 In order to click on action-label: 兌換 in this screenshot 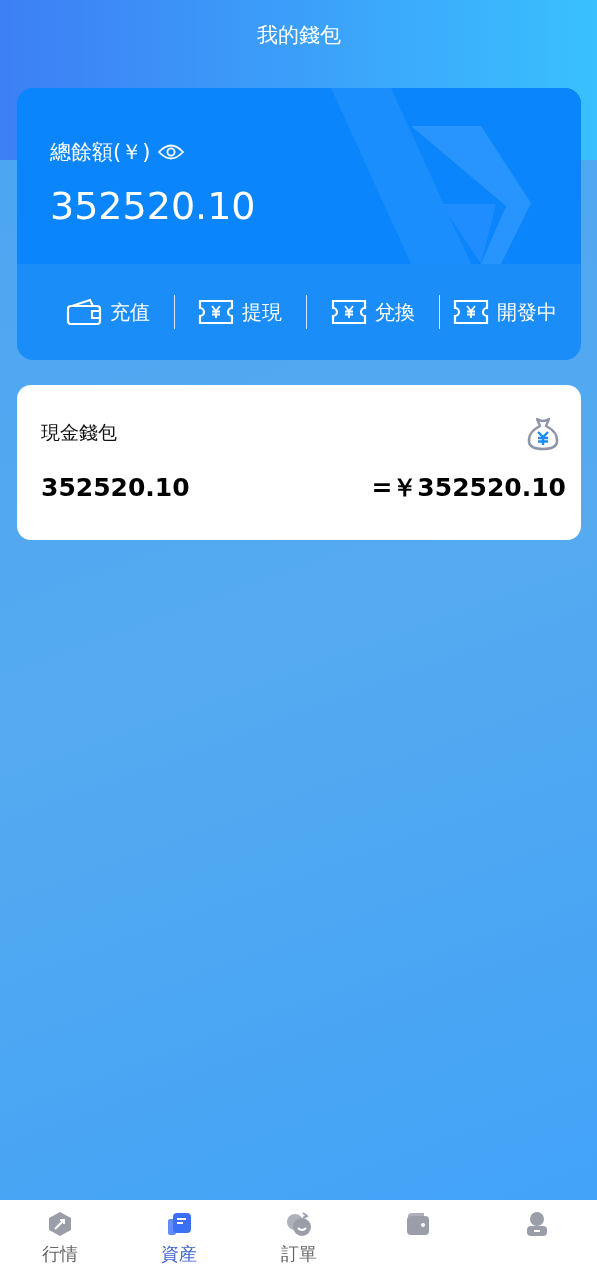, I will do `click(394, 312)`.